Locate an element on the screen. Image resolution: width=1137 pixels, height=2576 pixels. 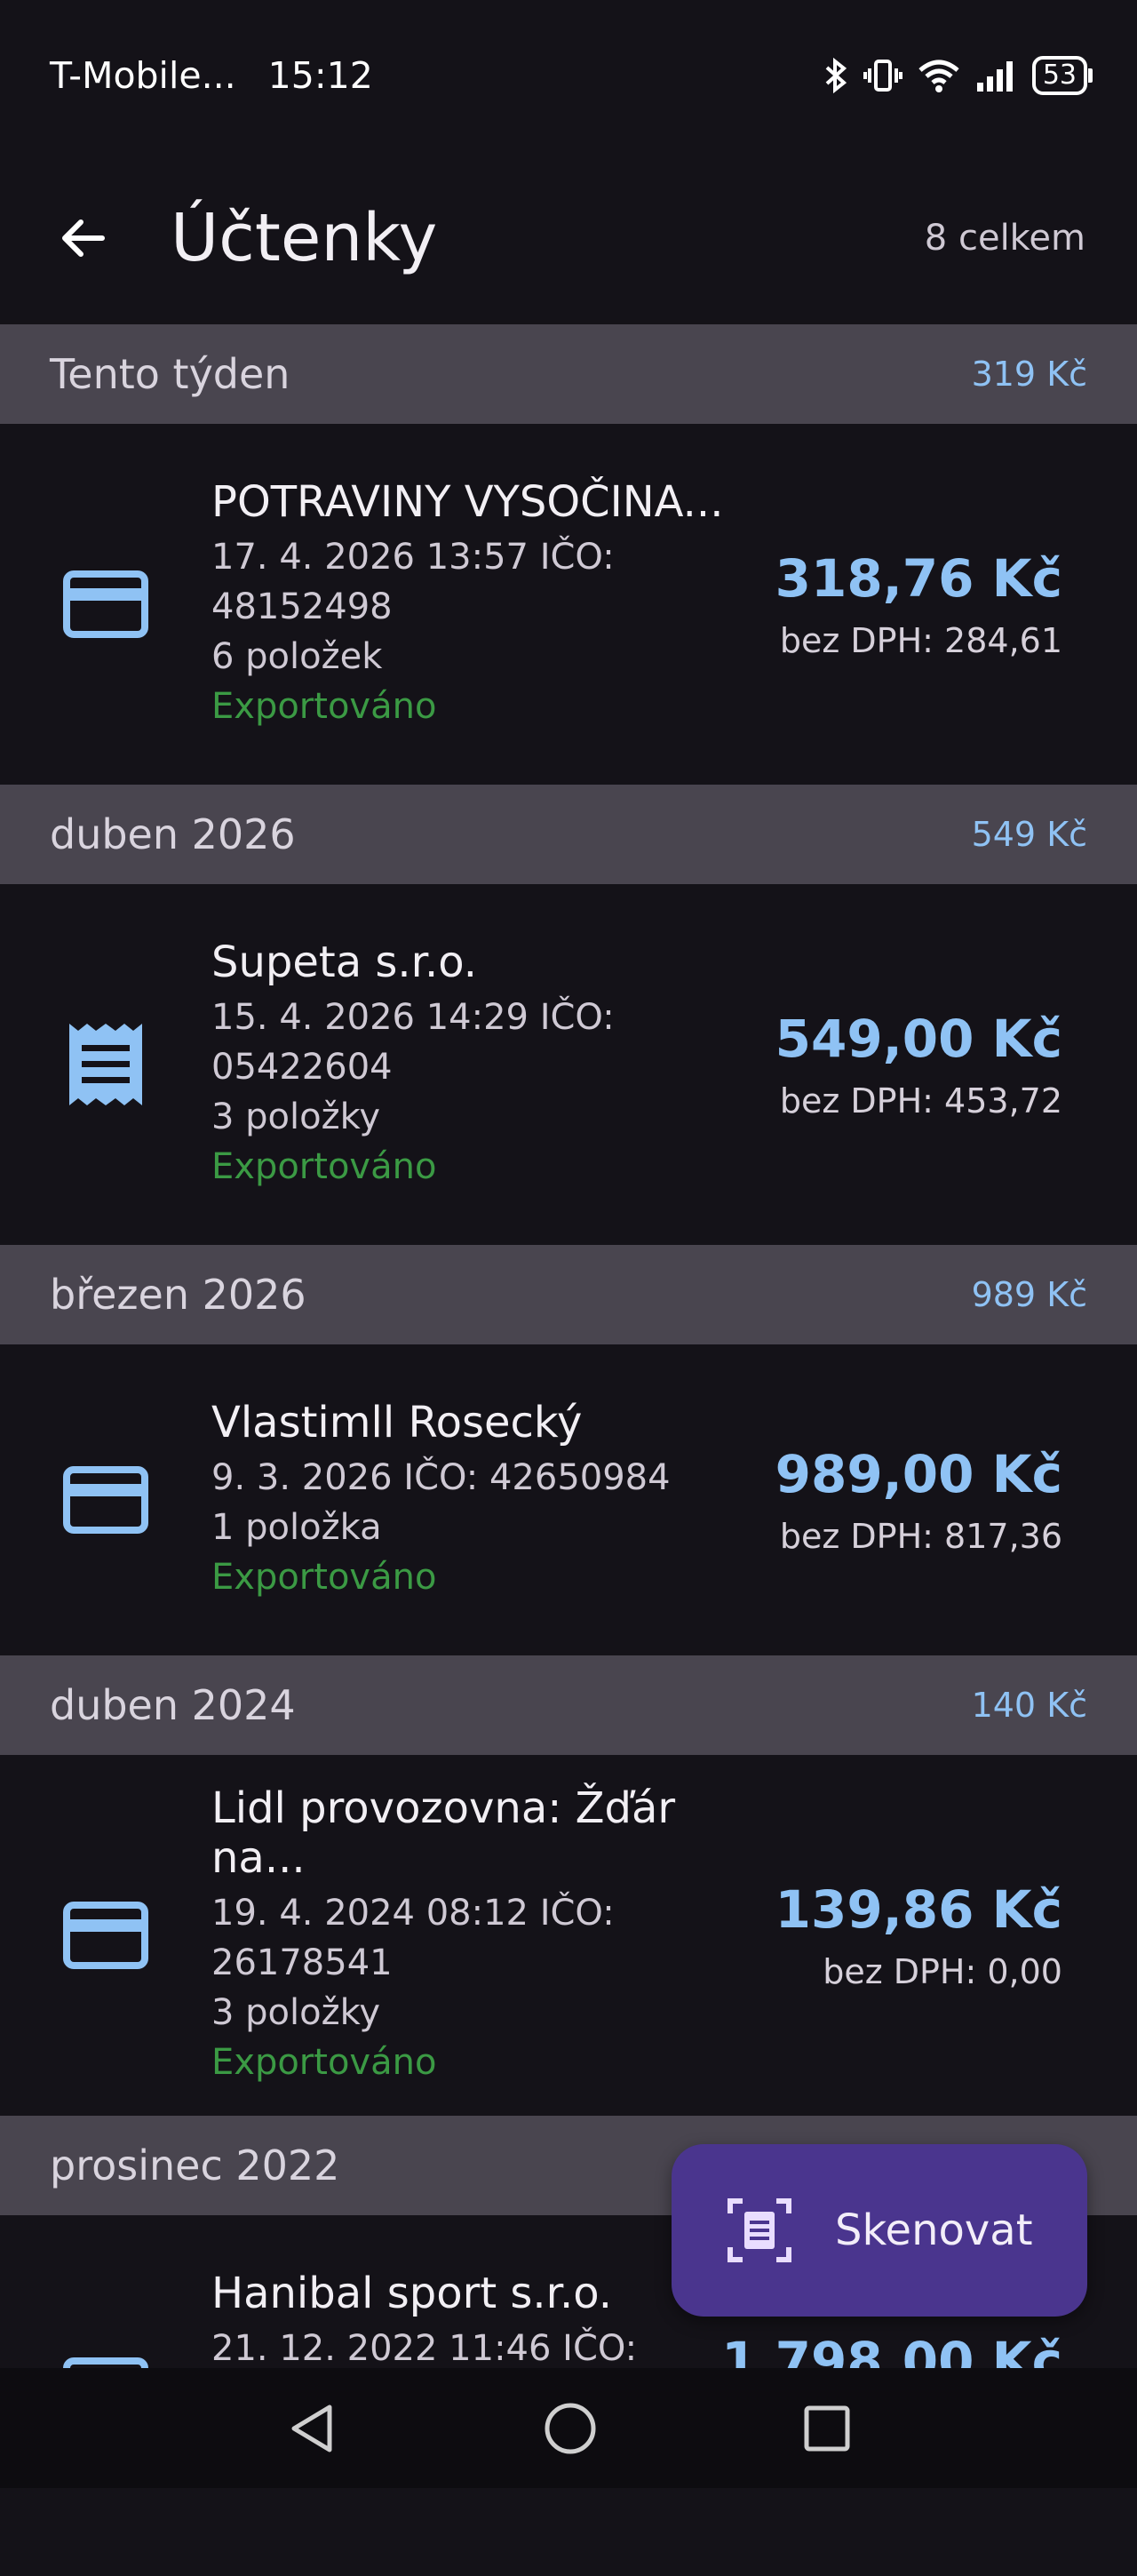
top-app-bar: Účtenky 8 celkem is located at coordinates (569, 237).